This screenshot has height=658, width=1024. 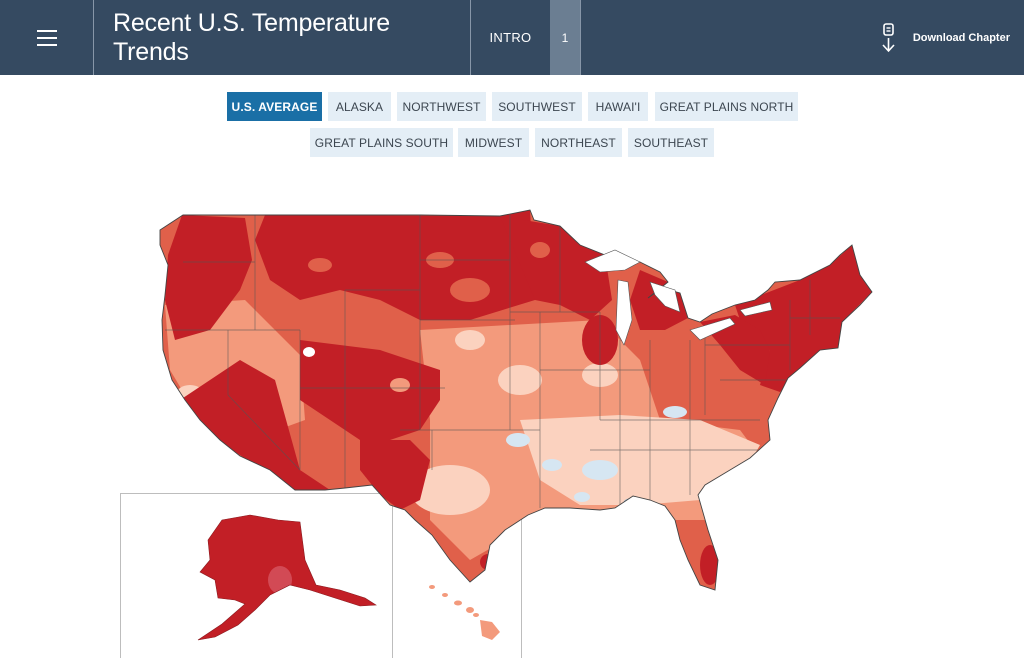 What do you see at coordinates (381, 142) in the screenshot?
I see `region-button-great-plains-south: GREAT PLAINS SOUTH` at bounding box center [381, 142].